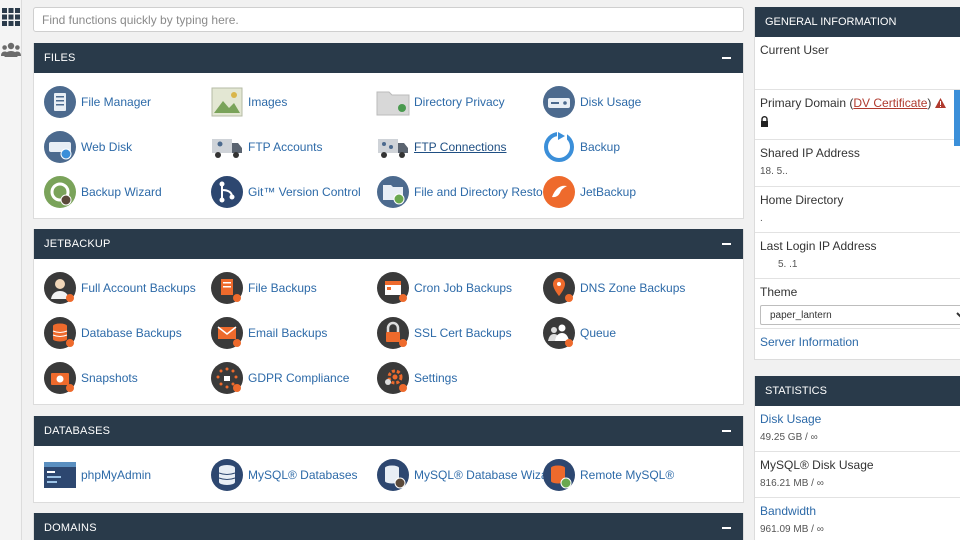  I want to click on ftp-connections-item: FTP Connections, so click(459, 147).